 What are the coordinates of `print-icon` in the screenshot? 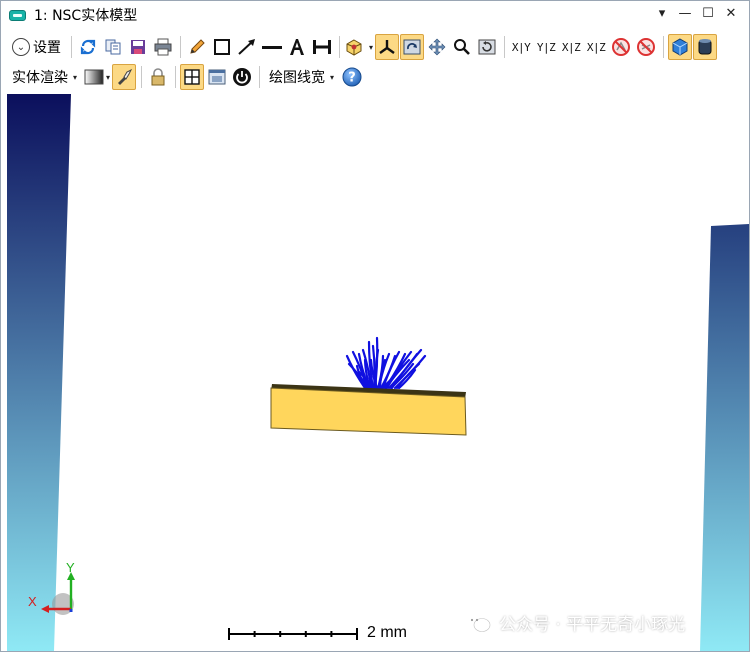 It's located at (163, 47).